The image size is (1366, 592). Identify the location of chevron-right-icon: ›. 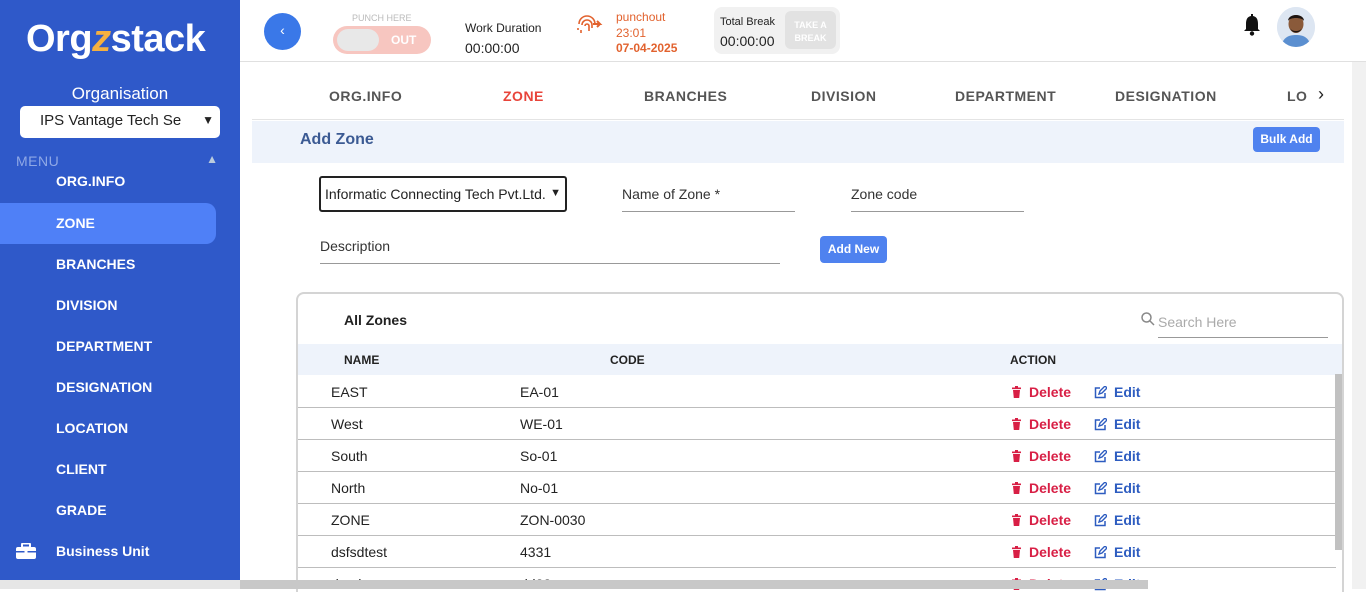
(1321, 94).